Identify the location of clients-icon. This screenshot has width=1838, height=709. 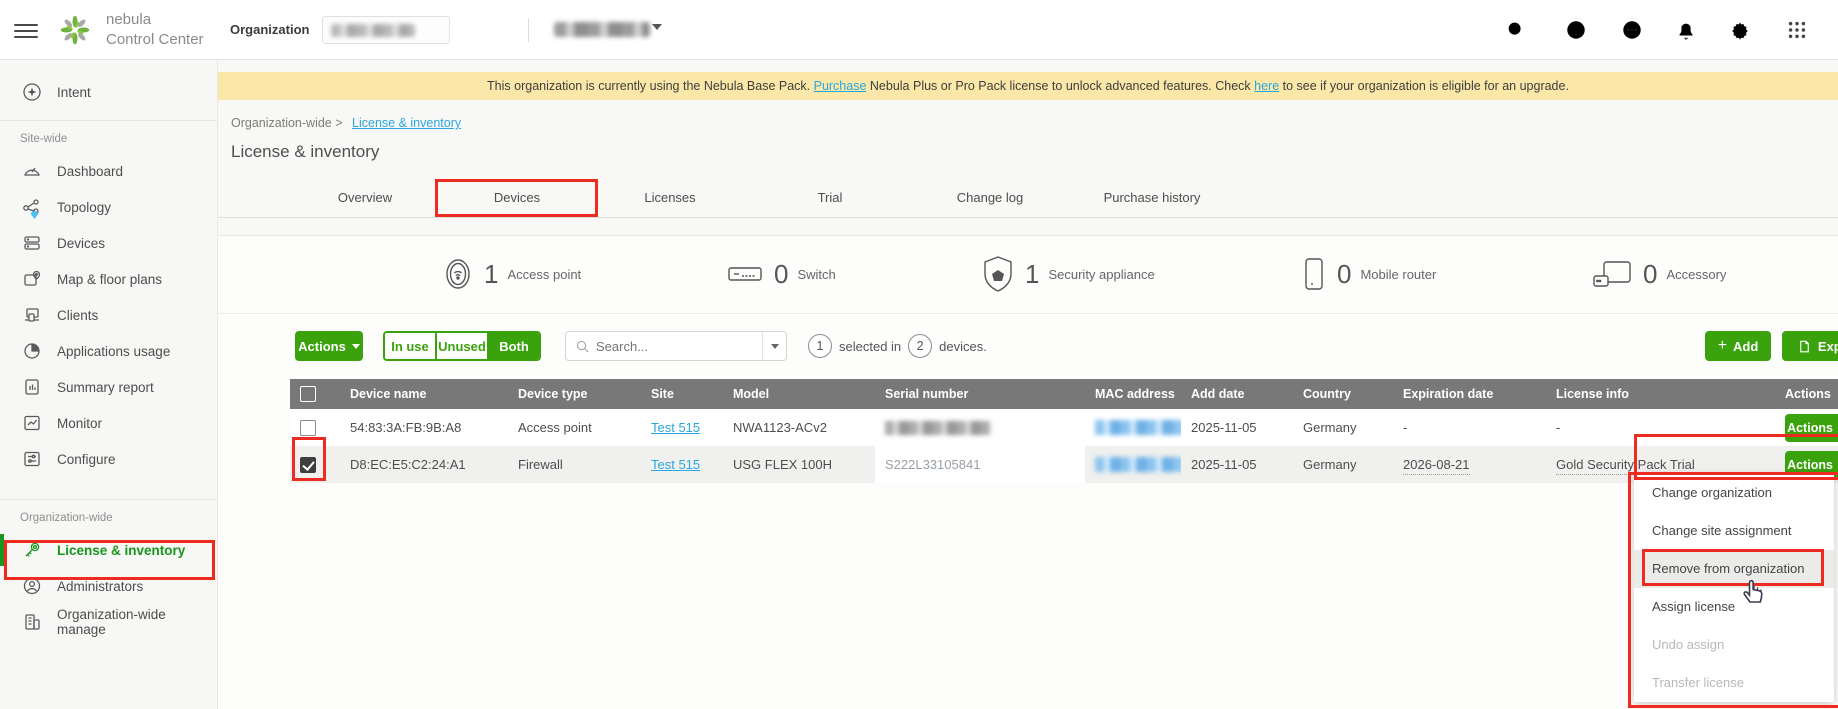
(32, 315).